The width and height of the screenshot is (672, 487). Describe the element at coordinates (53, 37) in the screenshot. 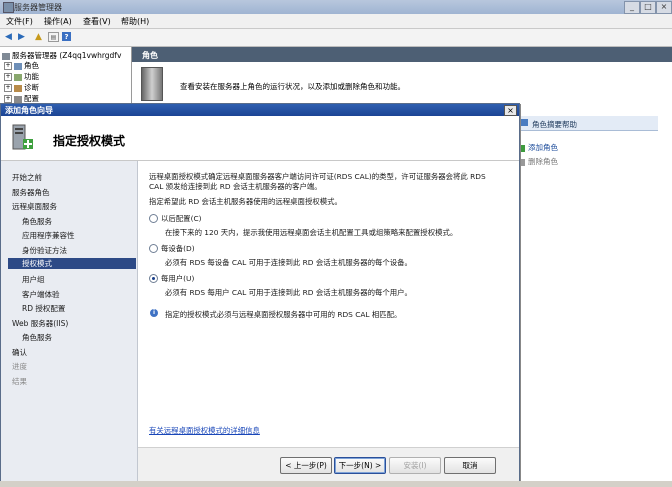

I see `show-hide-tree-icon: ▤` at that location.